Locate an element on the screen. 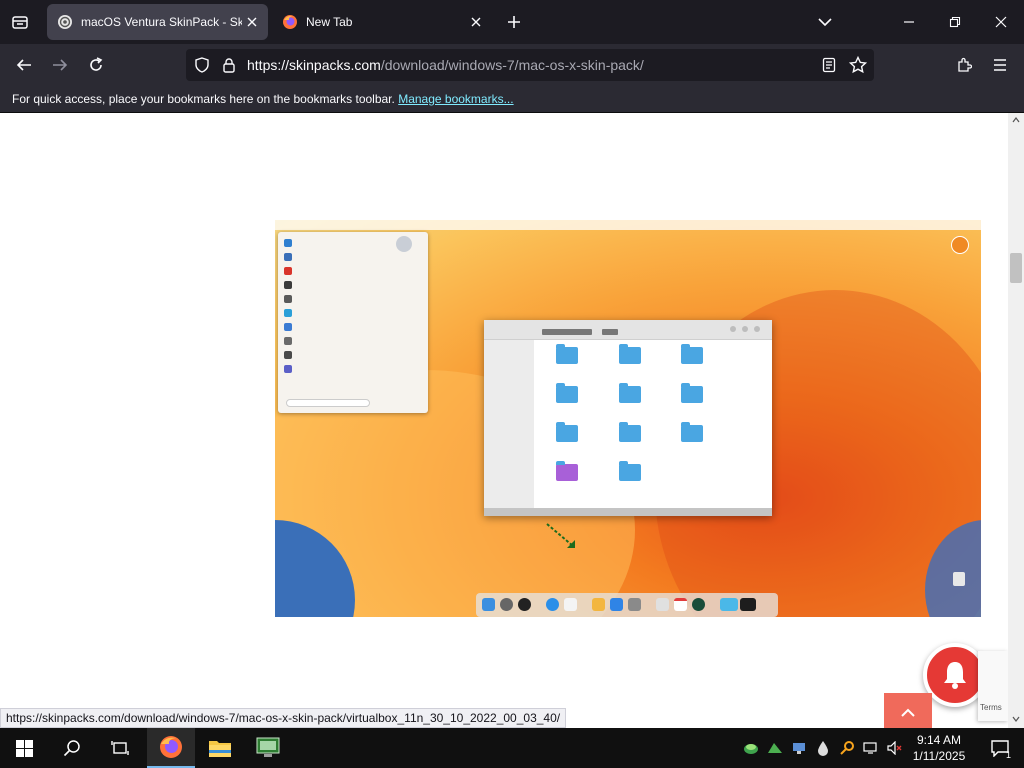 This screenshot has height=768, width=1024. scroll-down-arrow-icon is located at coordinates (1016, 719).